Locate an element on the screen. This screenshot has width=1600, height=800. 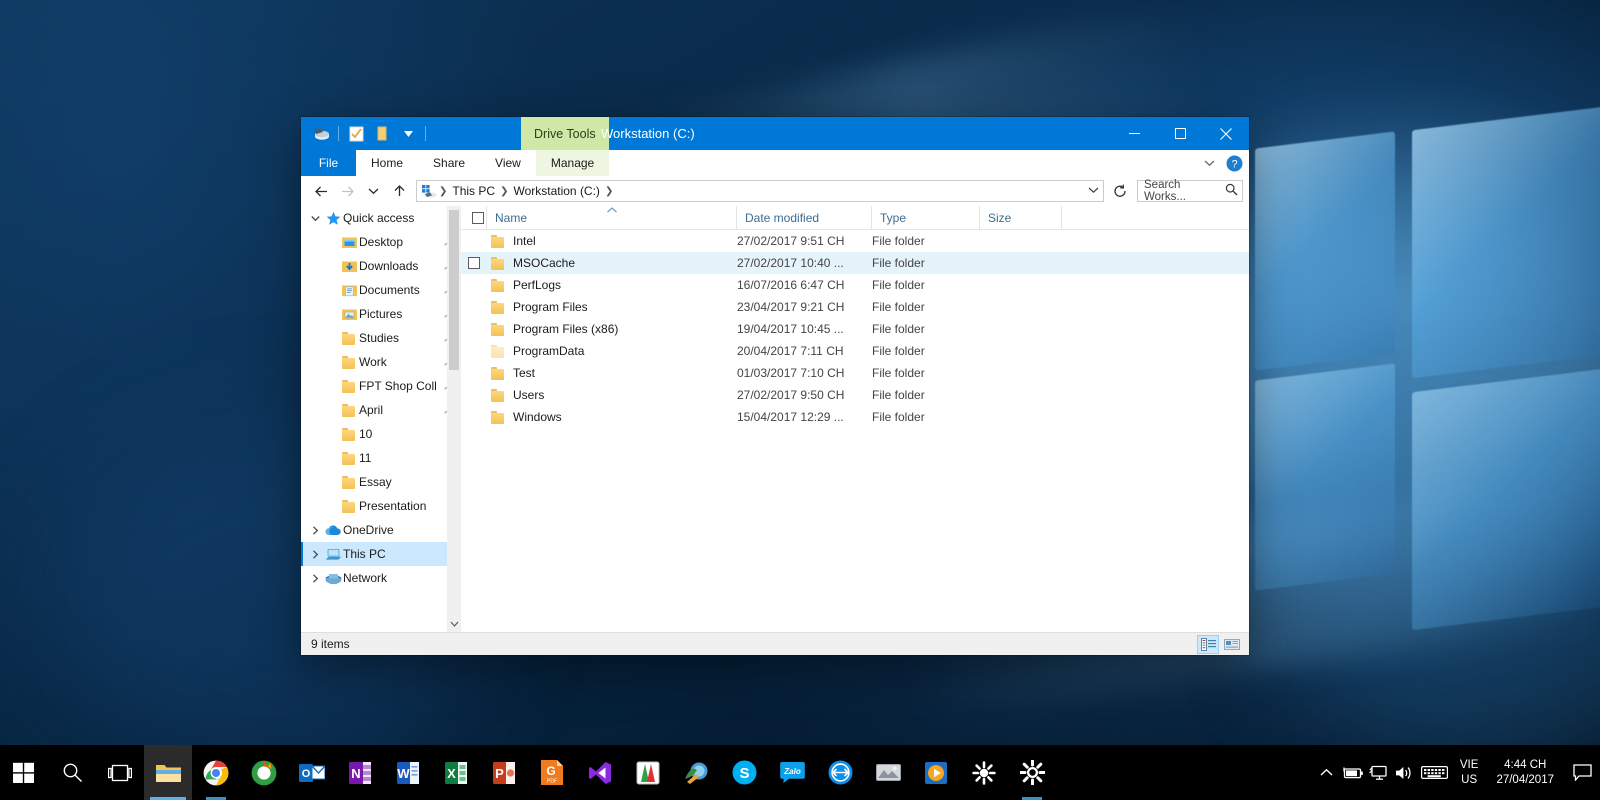
taskbar-app-unikey is located at coordinates (648, 772).